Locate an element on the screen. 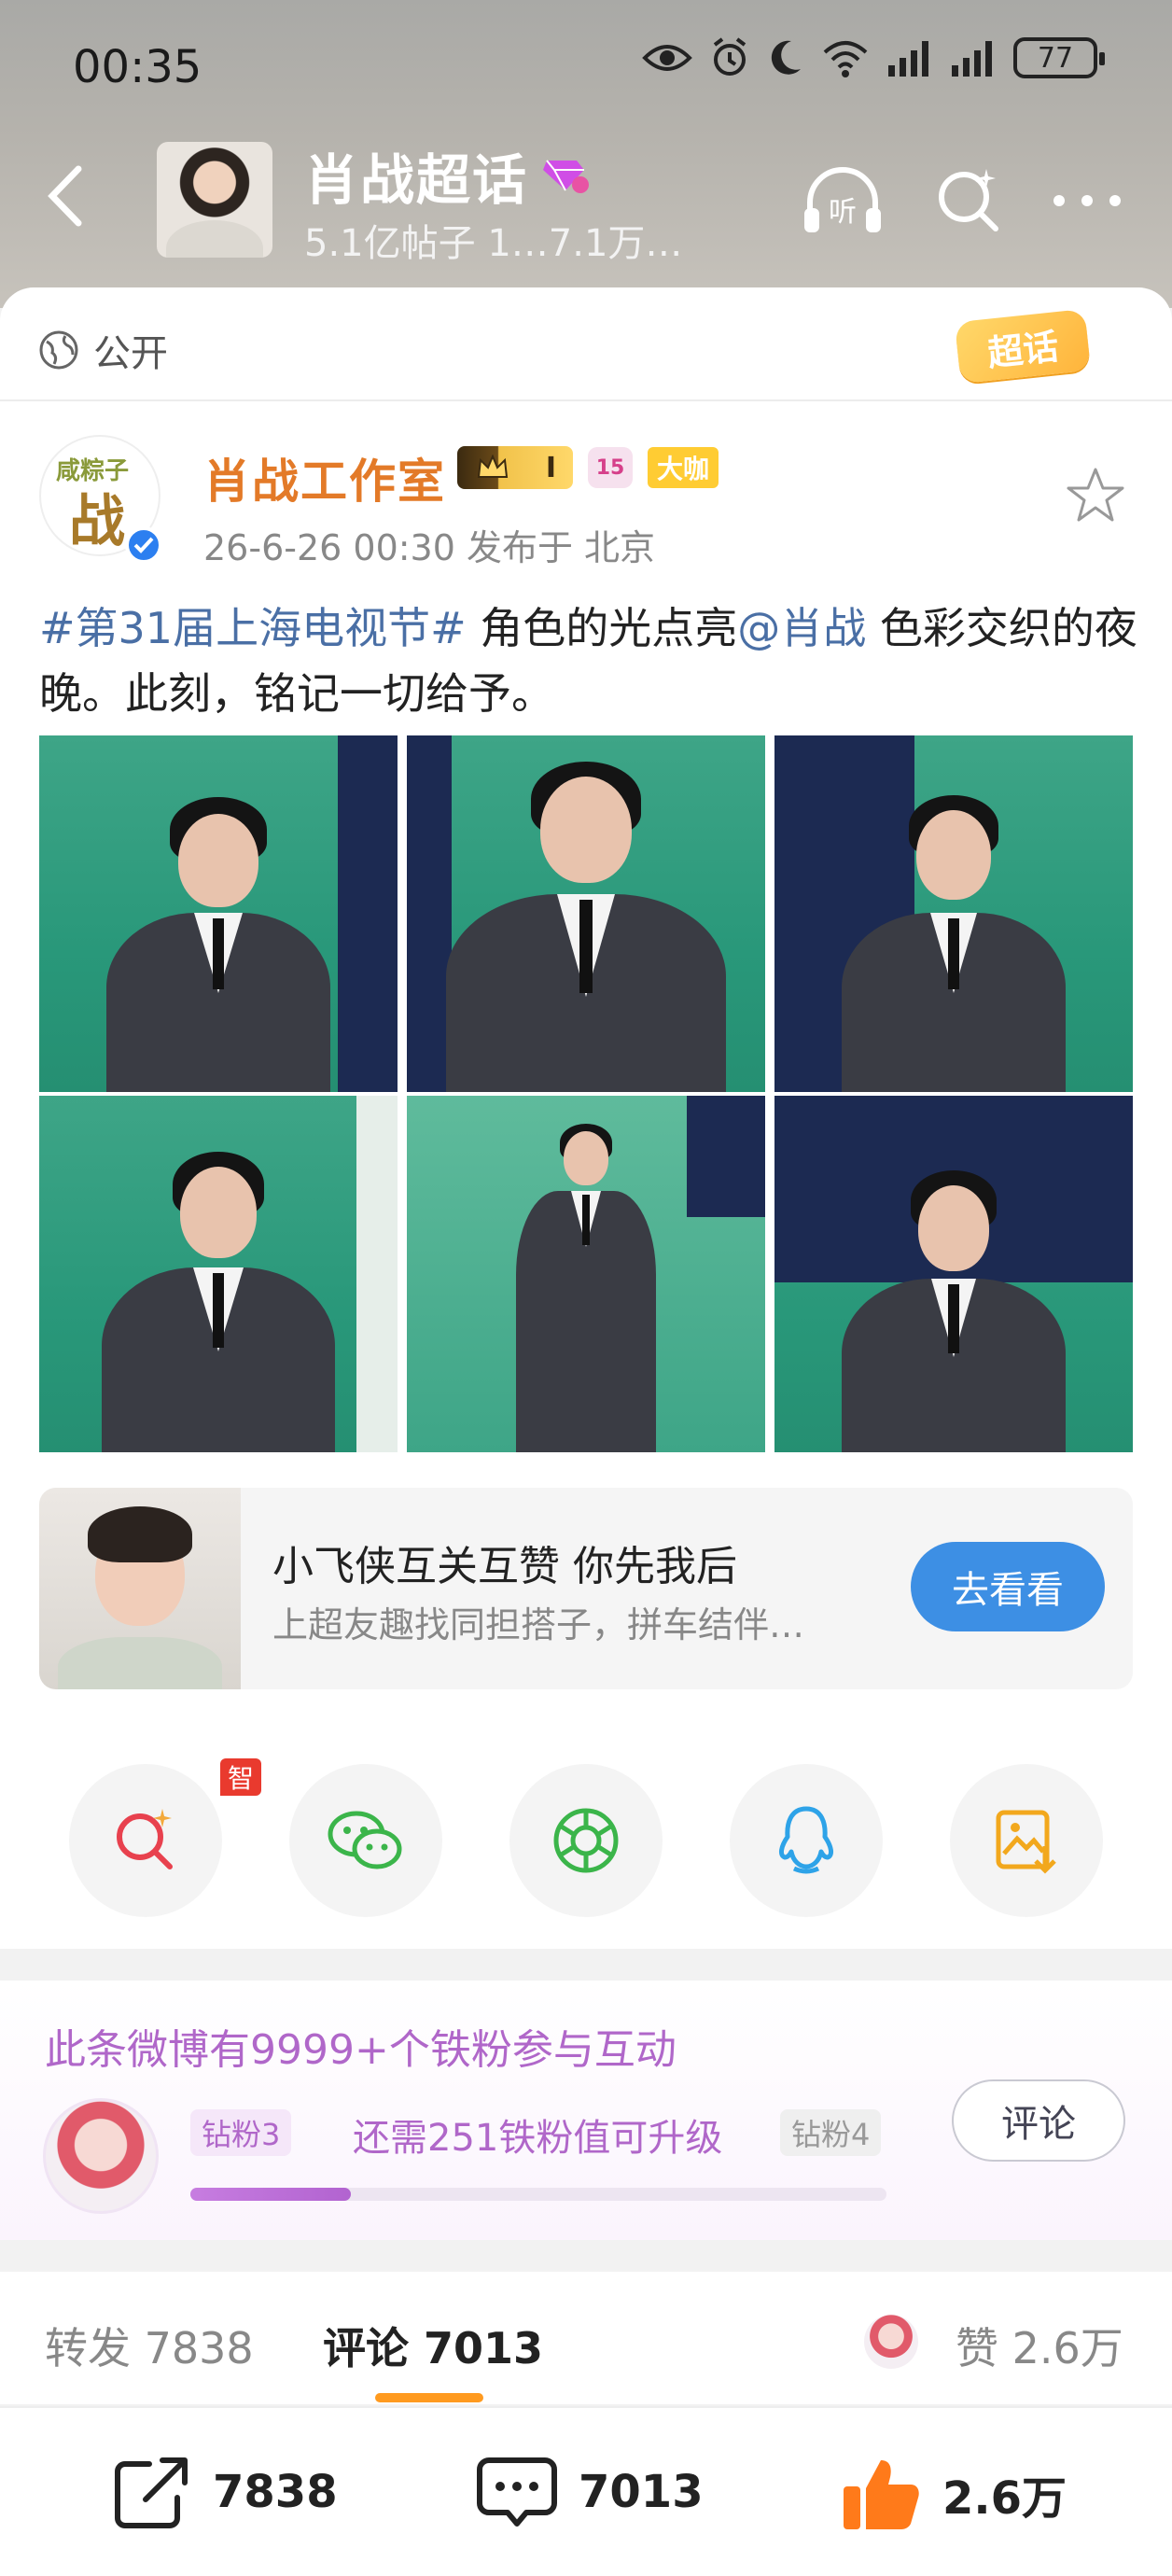 The height and width of the screenshot is (2576, 1172). promo-go-button: 去看看 is located at coordinates (1008, 1586).